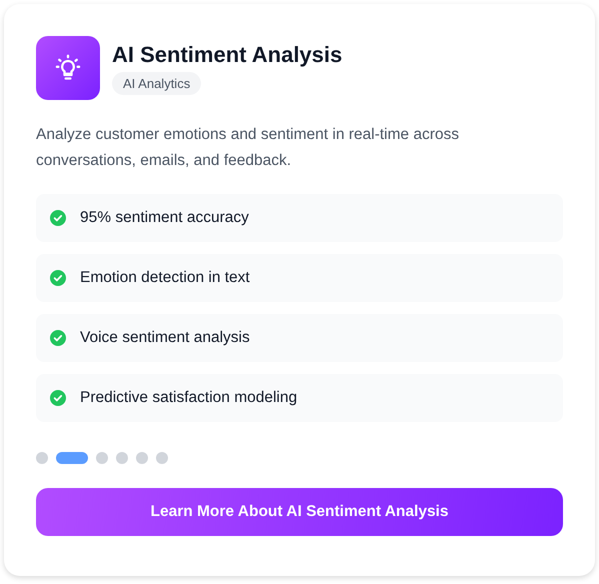 The image size is (599, 584). What do you see at coordinates (157, 83) in the screenshot?
I see `category-tag: AI Analytics` at bounding box center [157, 83].